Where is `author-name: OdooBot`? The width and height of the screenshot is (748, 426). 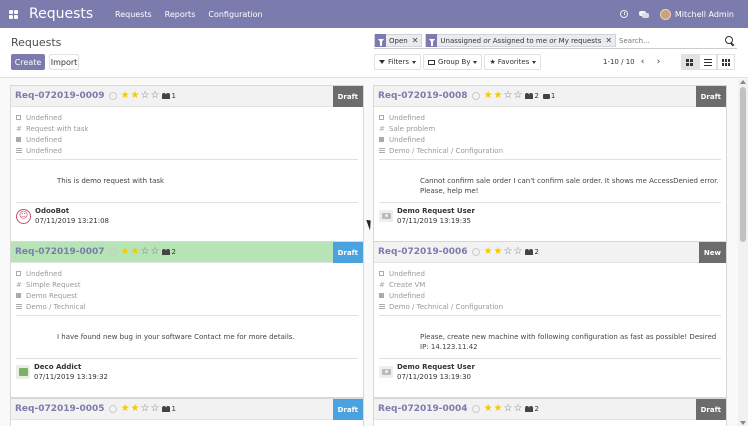 author-name: OdooBot is located at coordinates (52, 211).